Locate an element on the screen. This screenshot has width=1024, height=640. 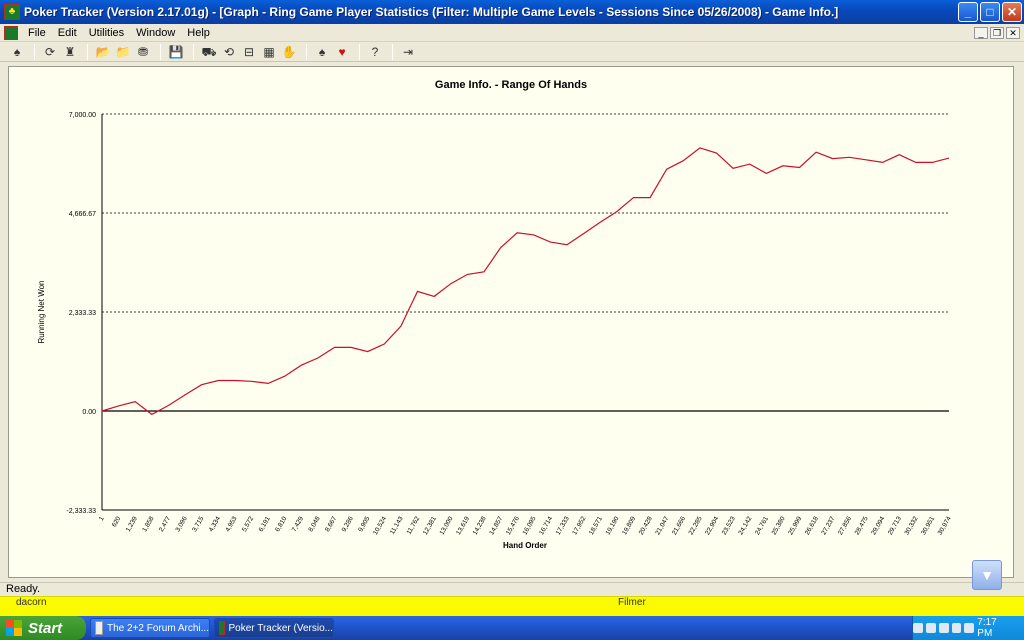
sync-icon: ⟲ is located at coordinates (229, 52).